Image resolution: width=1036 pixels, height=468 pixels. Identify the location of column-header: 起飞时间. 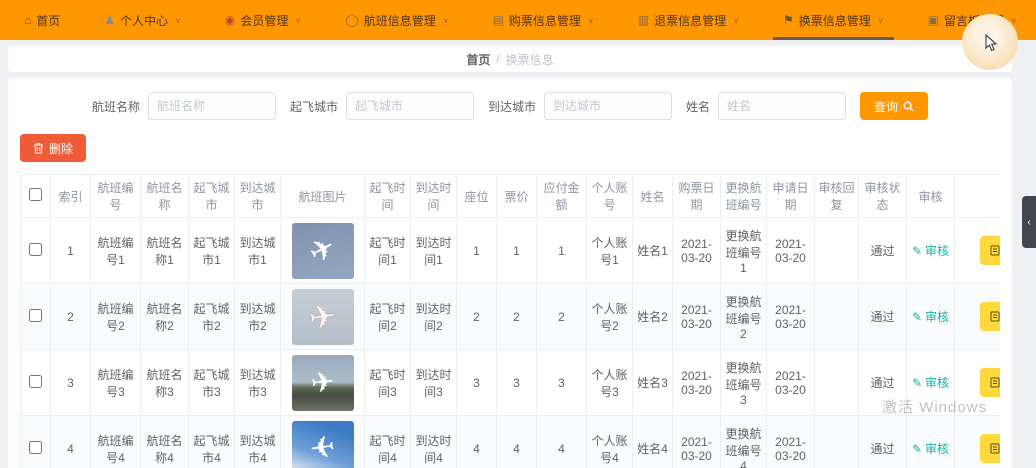
(387, 196).